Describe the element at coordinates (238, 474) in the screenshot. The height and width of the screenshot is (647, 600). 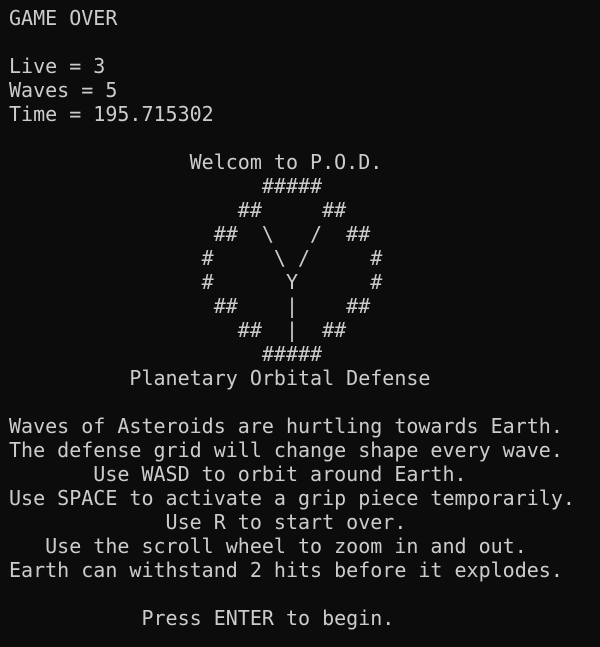
I see `instruction-line: Use WASD to orbit around Earth.` at that location.